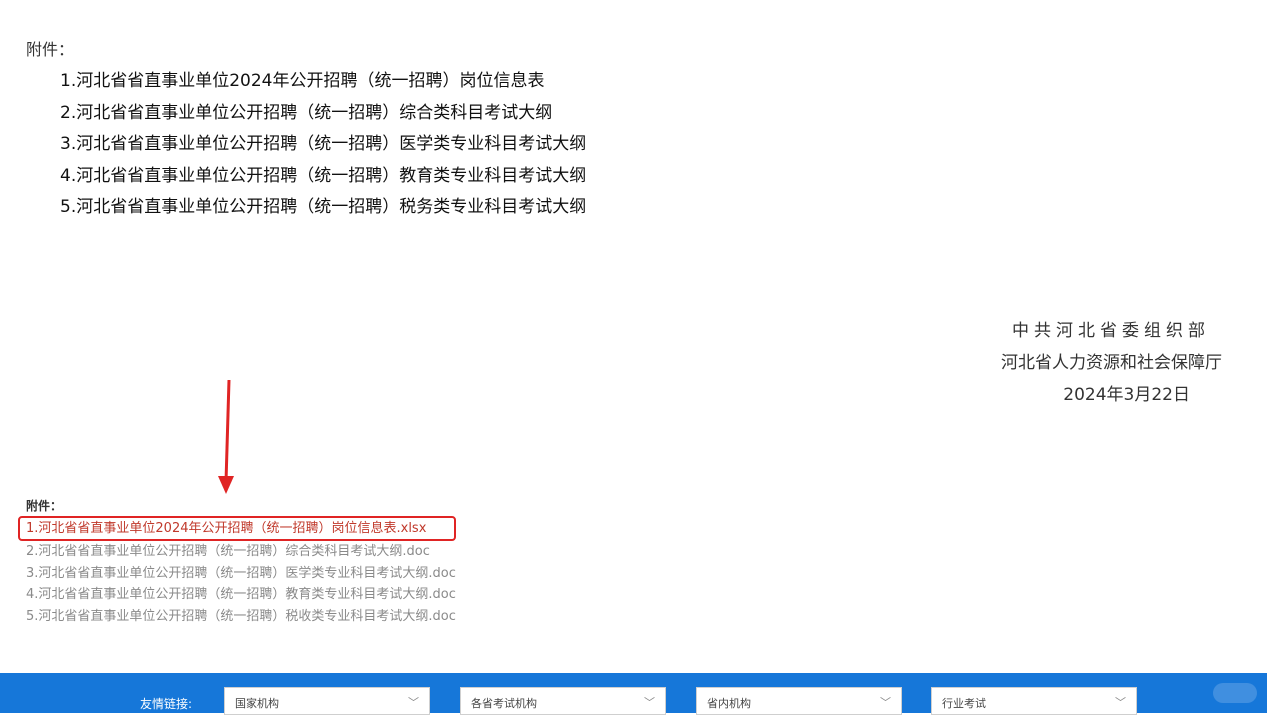 The height and width of the screenshot is (715, 1267). I want to click on footer-bar: 友情链接: 国家机构 ﹀ 各省考试机构 ﹀ 省内机构 ﹀ 行业考试 ﹀, so click(633, 694).